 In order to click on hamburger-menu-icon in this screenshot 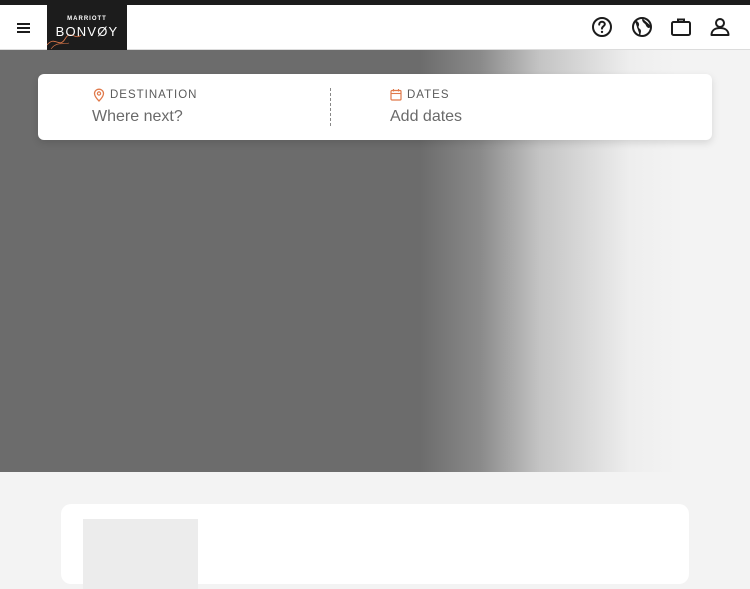, I will do `click(24, 28)`.